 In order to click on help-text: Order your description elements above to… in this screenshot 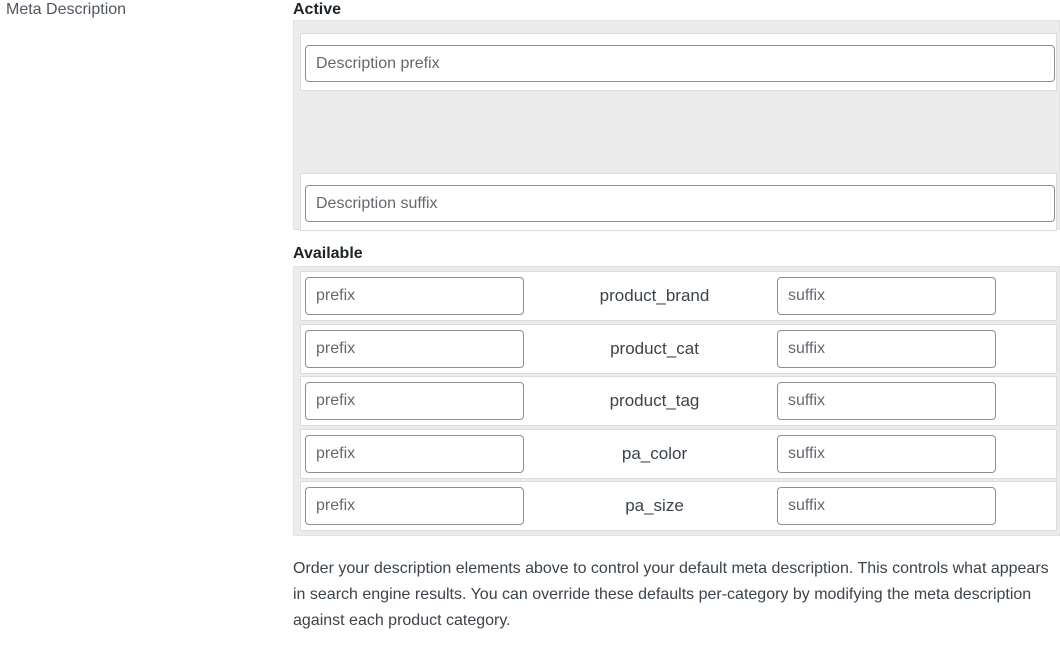, I will do `click(671, 594)`.